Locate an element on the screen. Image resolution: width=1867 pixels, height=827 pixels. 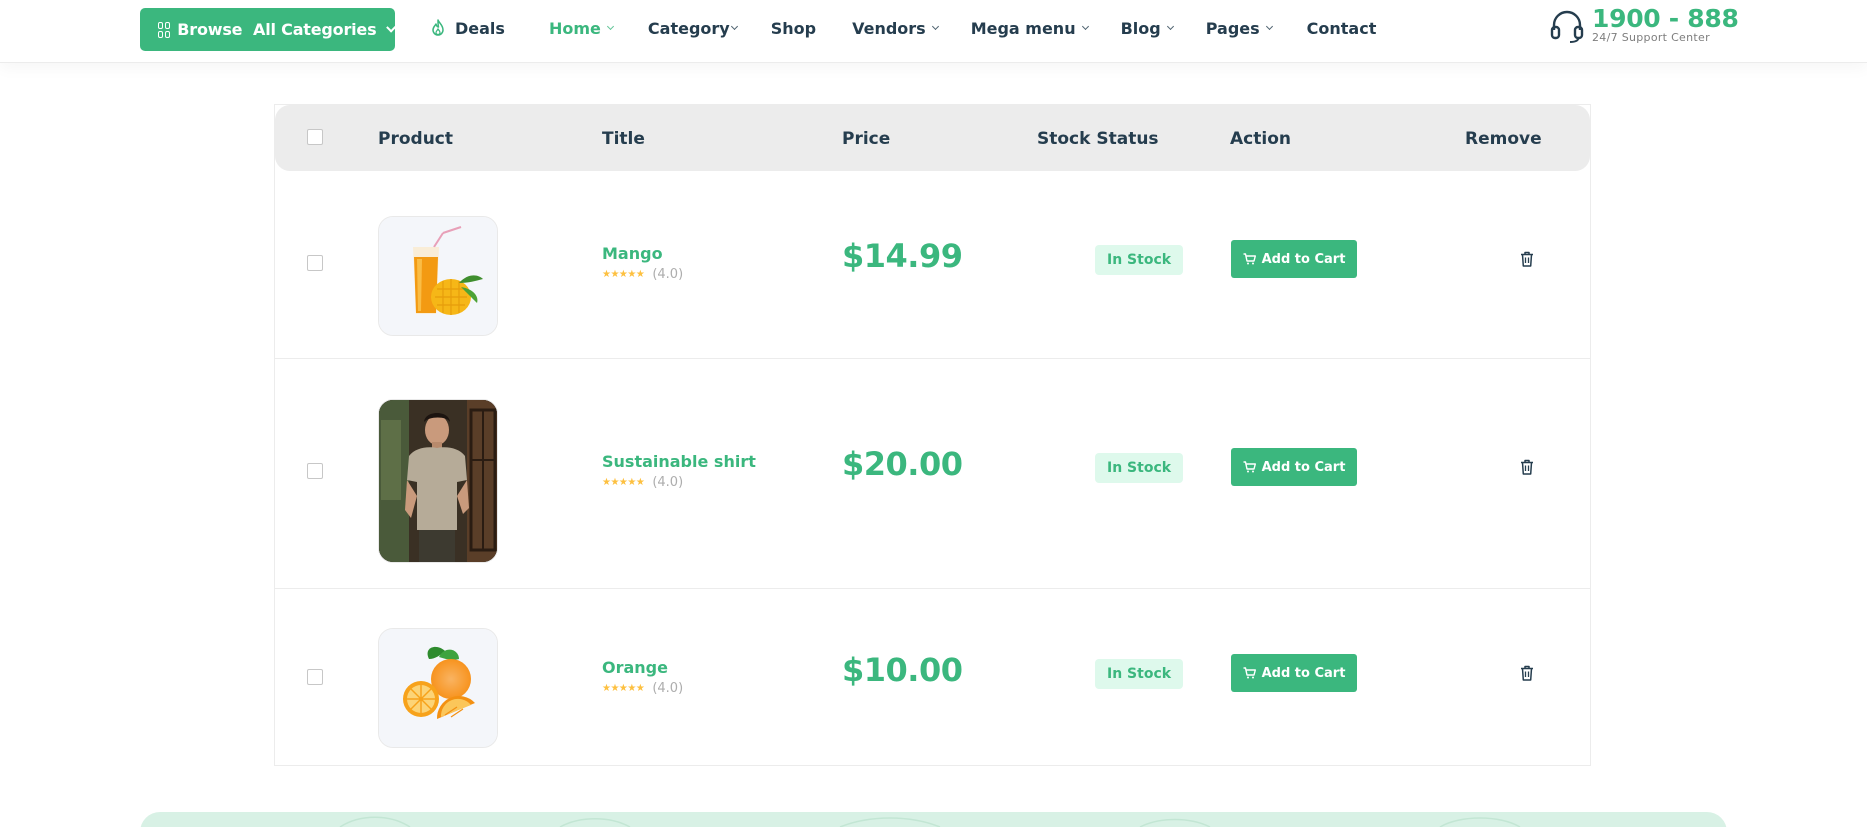
nav-item-home: Home is located at coordinates (581, 28).